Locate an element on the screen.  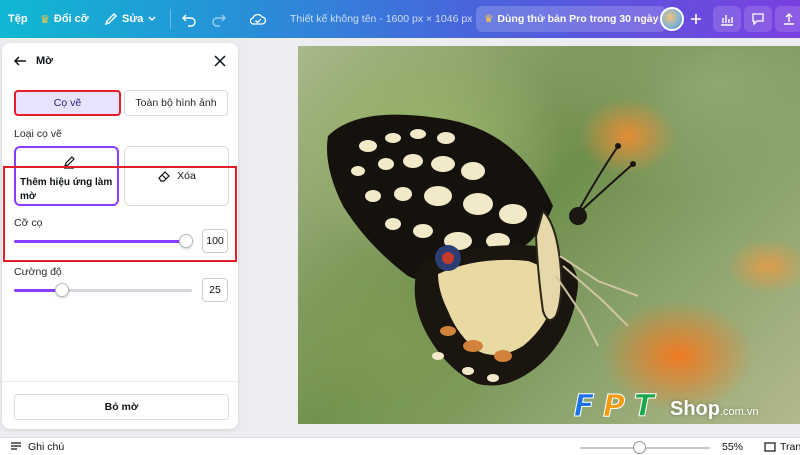
intensity-value: 25 is located at coordinates (215, 290).